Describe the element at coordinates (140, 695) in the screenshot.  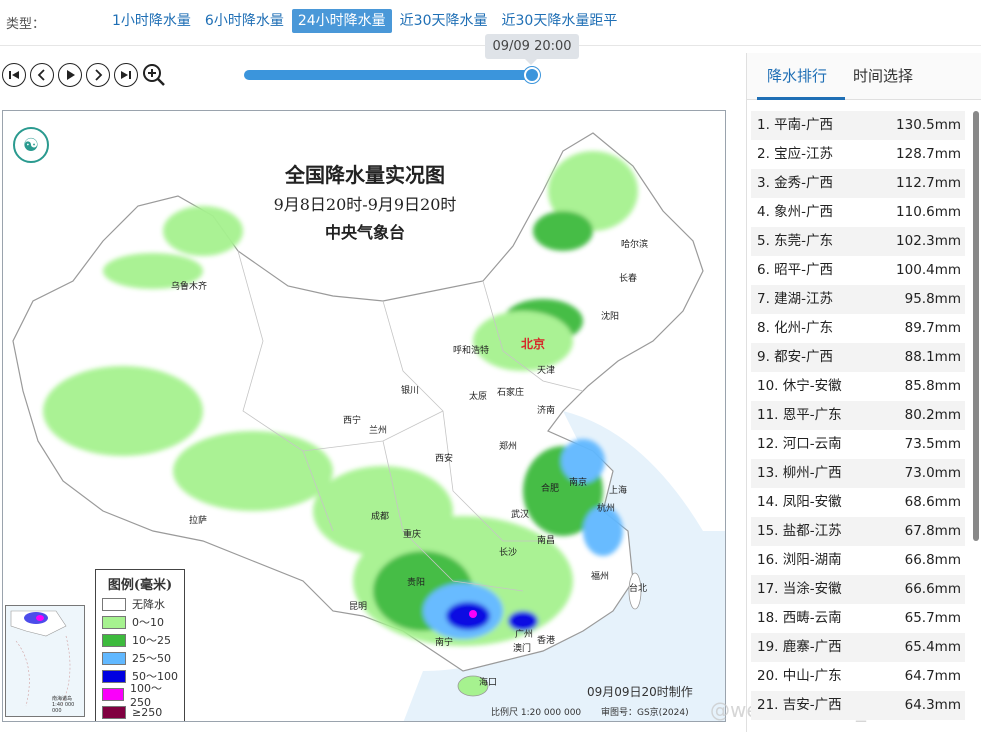
I see `legend-item: 100～250` at that location.